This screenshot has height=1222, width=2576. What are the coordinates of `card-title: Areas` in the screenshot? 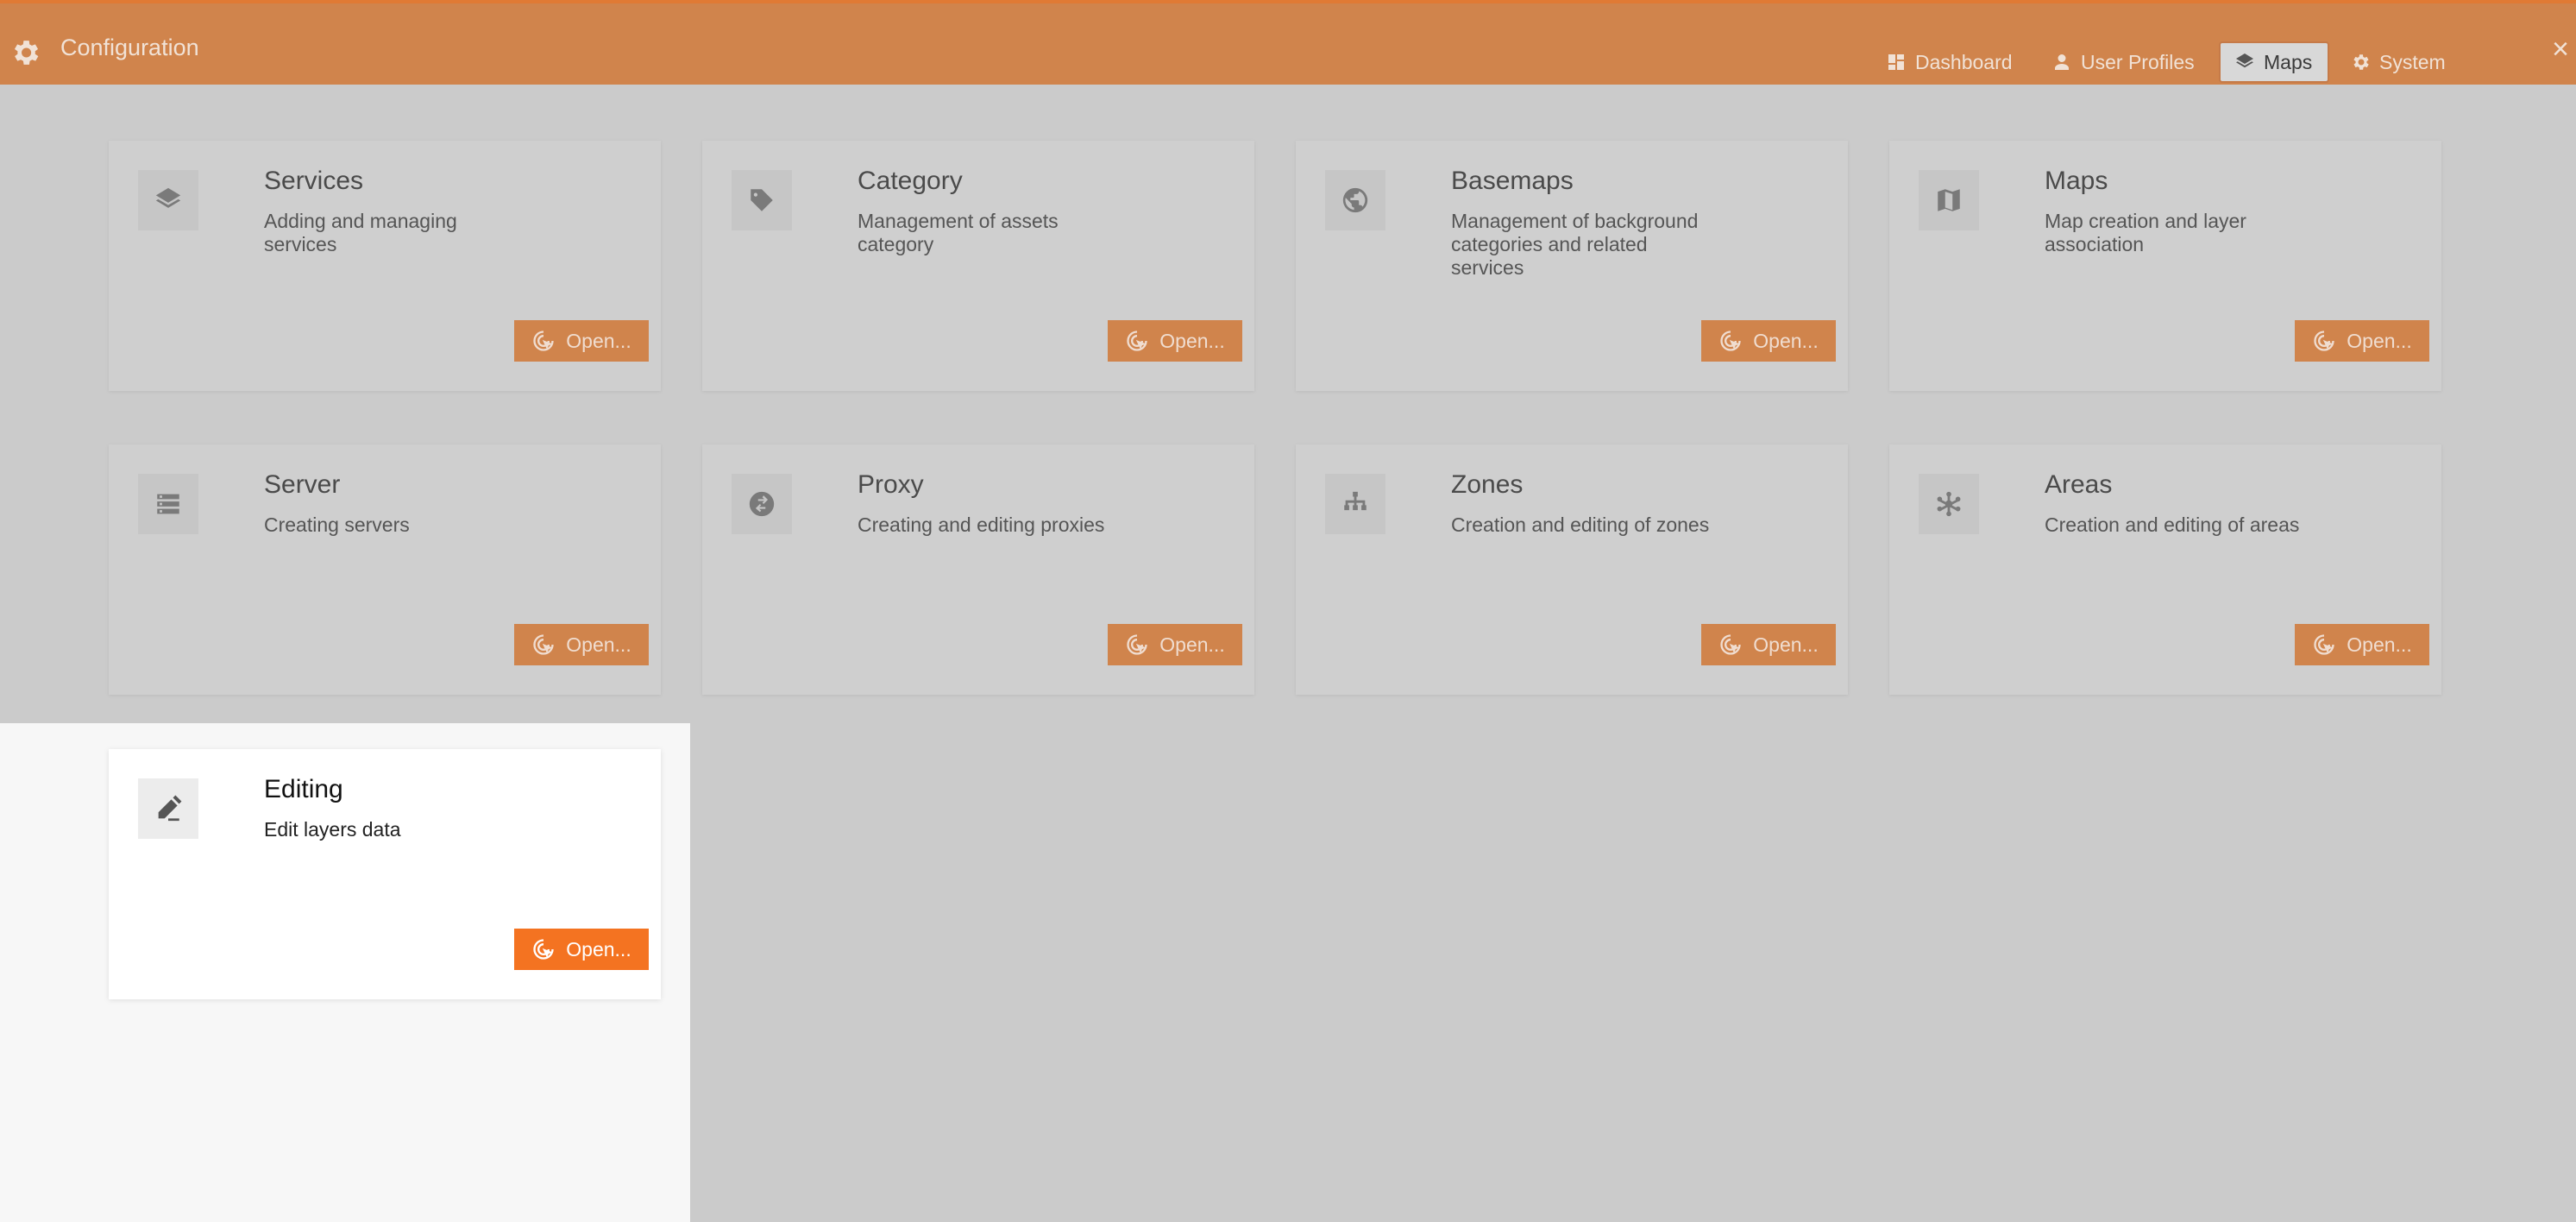 It's located at (2079, 484).